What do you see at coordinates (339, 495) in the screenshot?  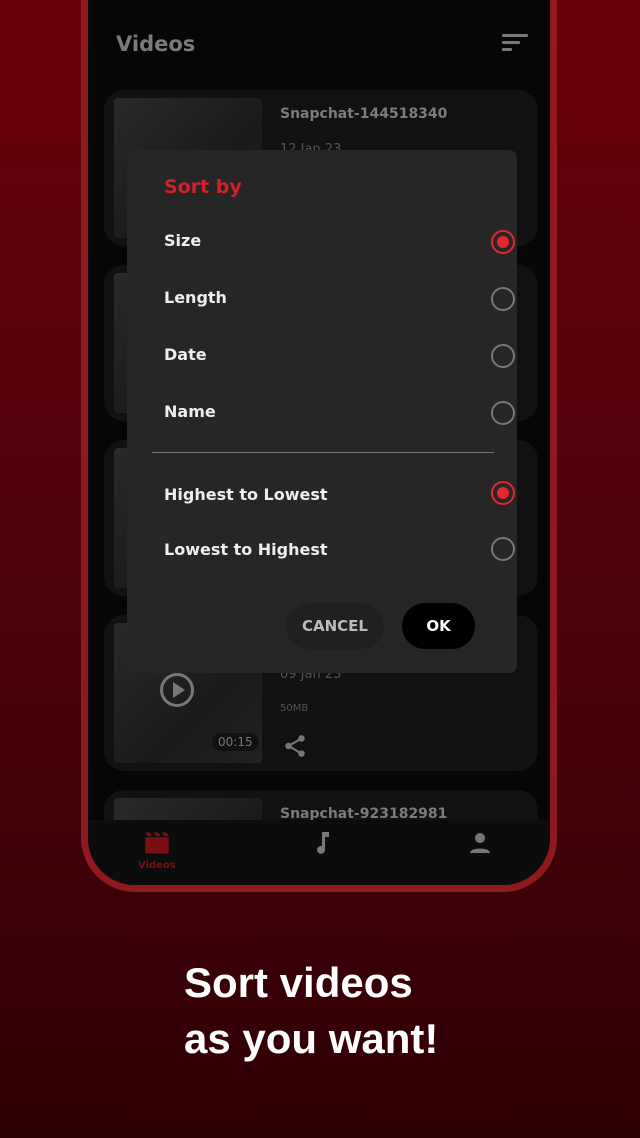 I see `order-highest-to-lowest: Highest to Lowest` at bounding box center [339, 495].